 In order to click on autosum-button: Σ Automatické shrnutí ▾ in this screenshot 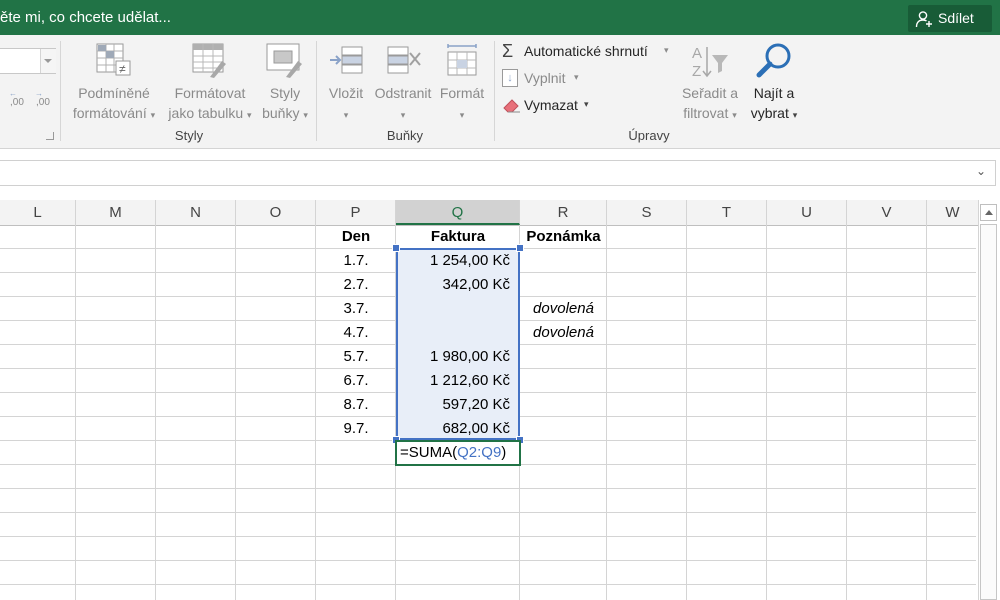, I will do `click(590, 51)`.